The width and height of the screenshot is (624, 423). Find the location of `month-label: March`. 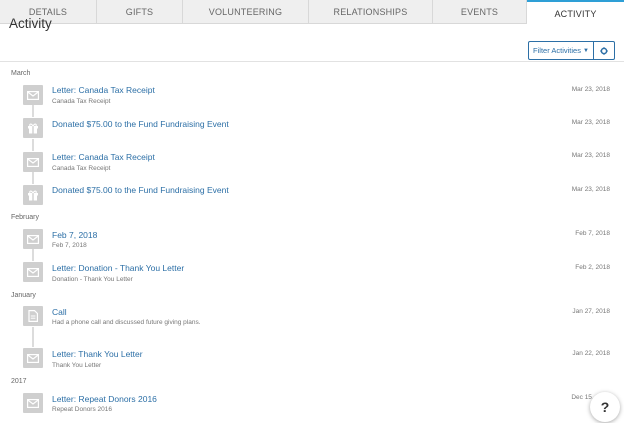

month-label: March is located at coordinates (21, 73).